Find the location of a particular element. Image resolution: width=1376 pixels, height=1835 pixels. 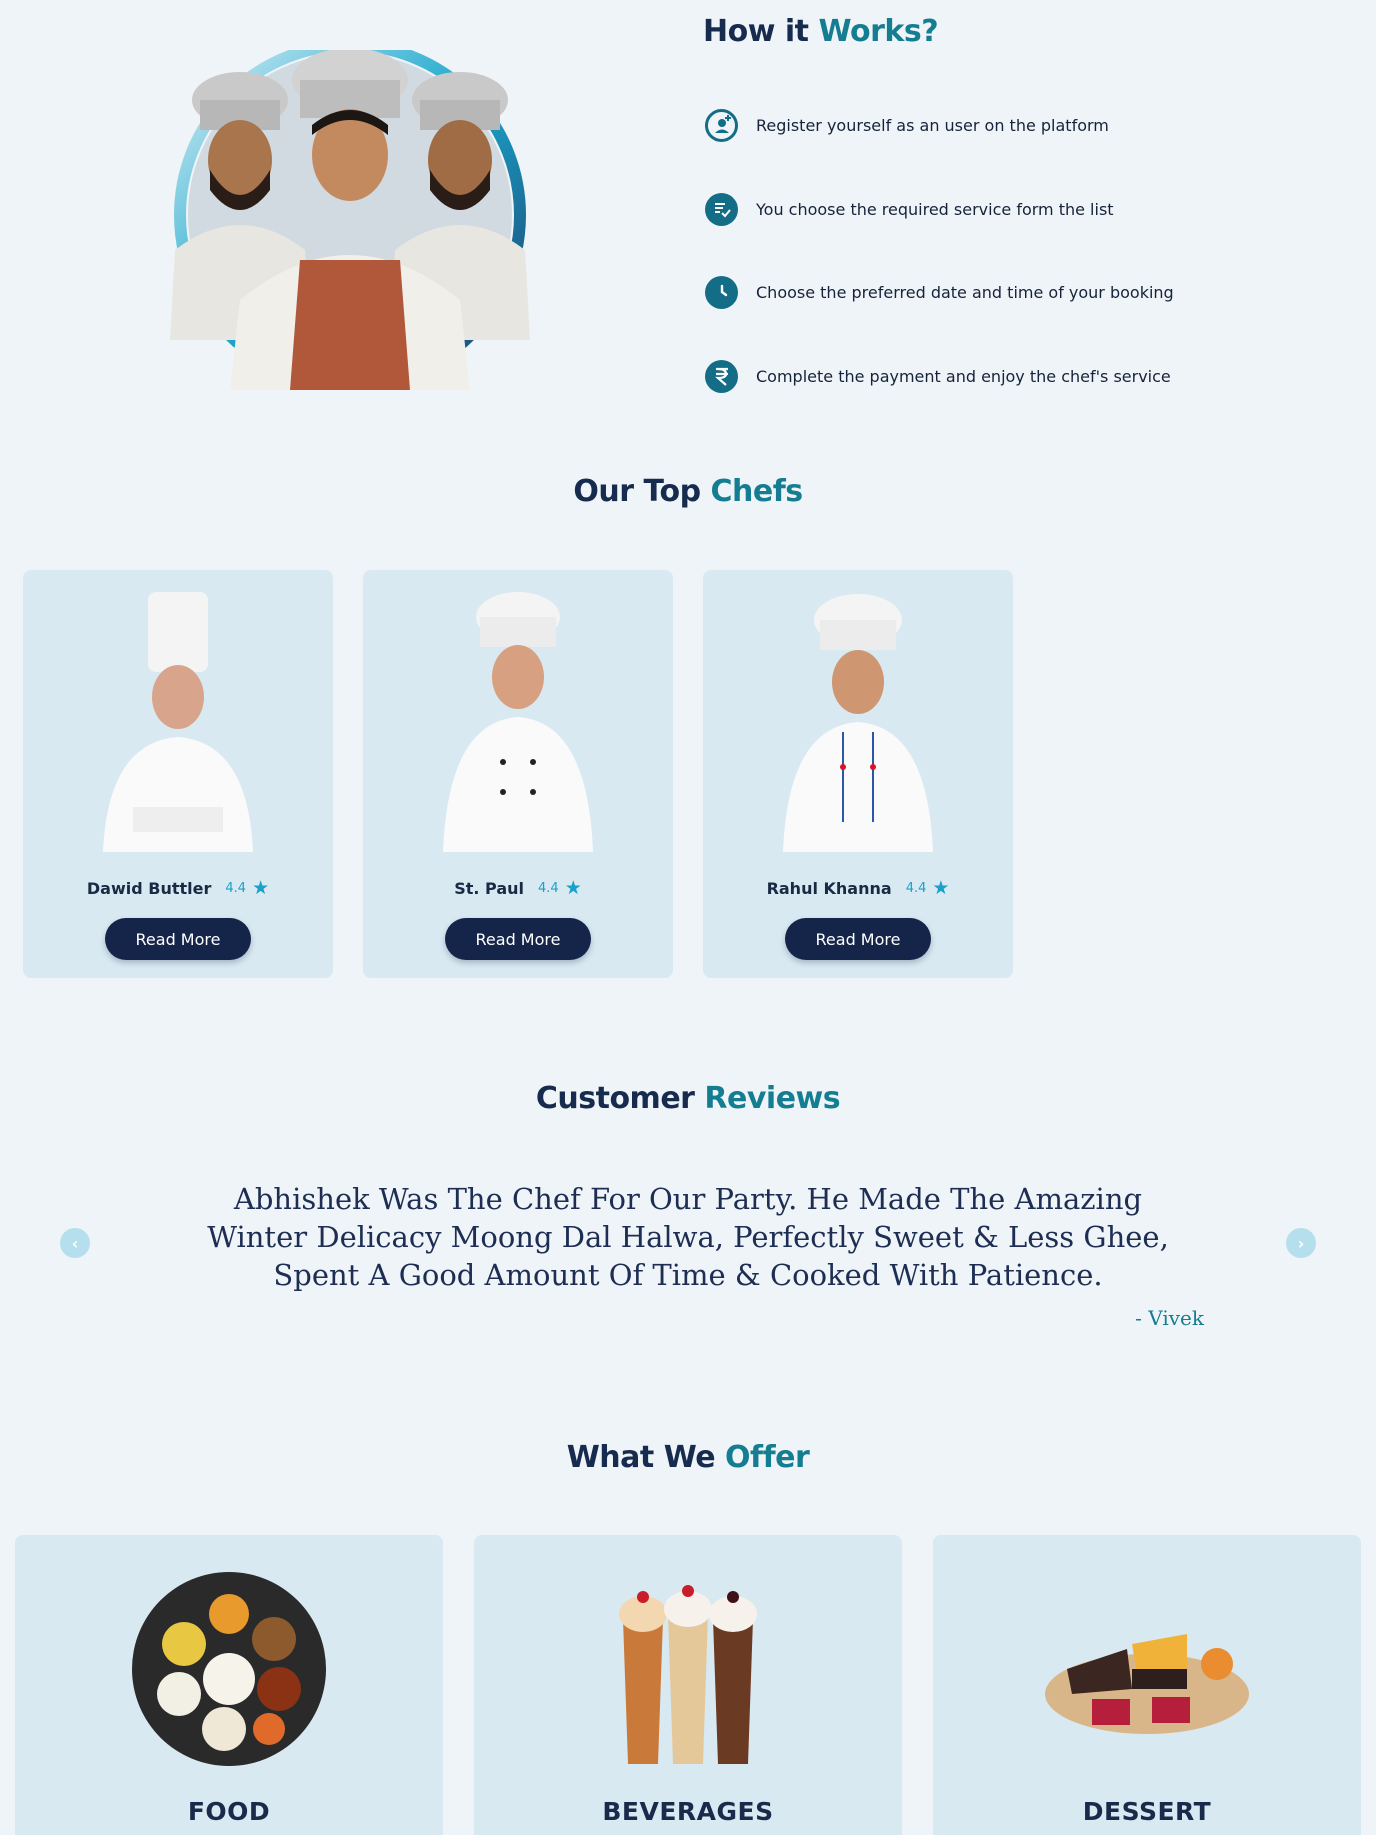

customer-reviews-title: Customer Reviews is located at coordinates (688, 1098).